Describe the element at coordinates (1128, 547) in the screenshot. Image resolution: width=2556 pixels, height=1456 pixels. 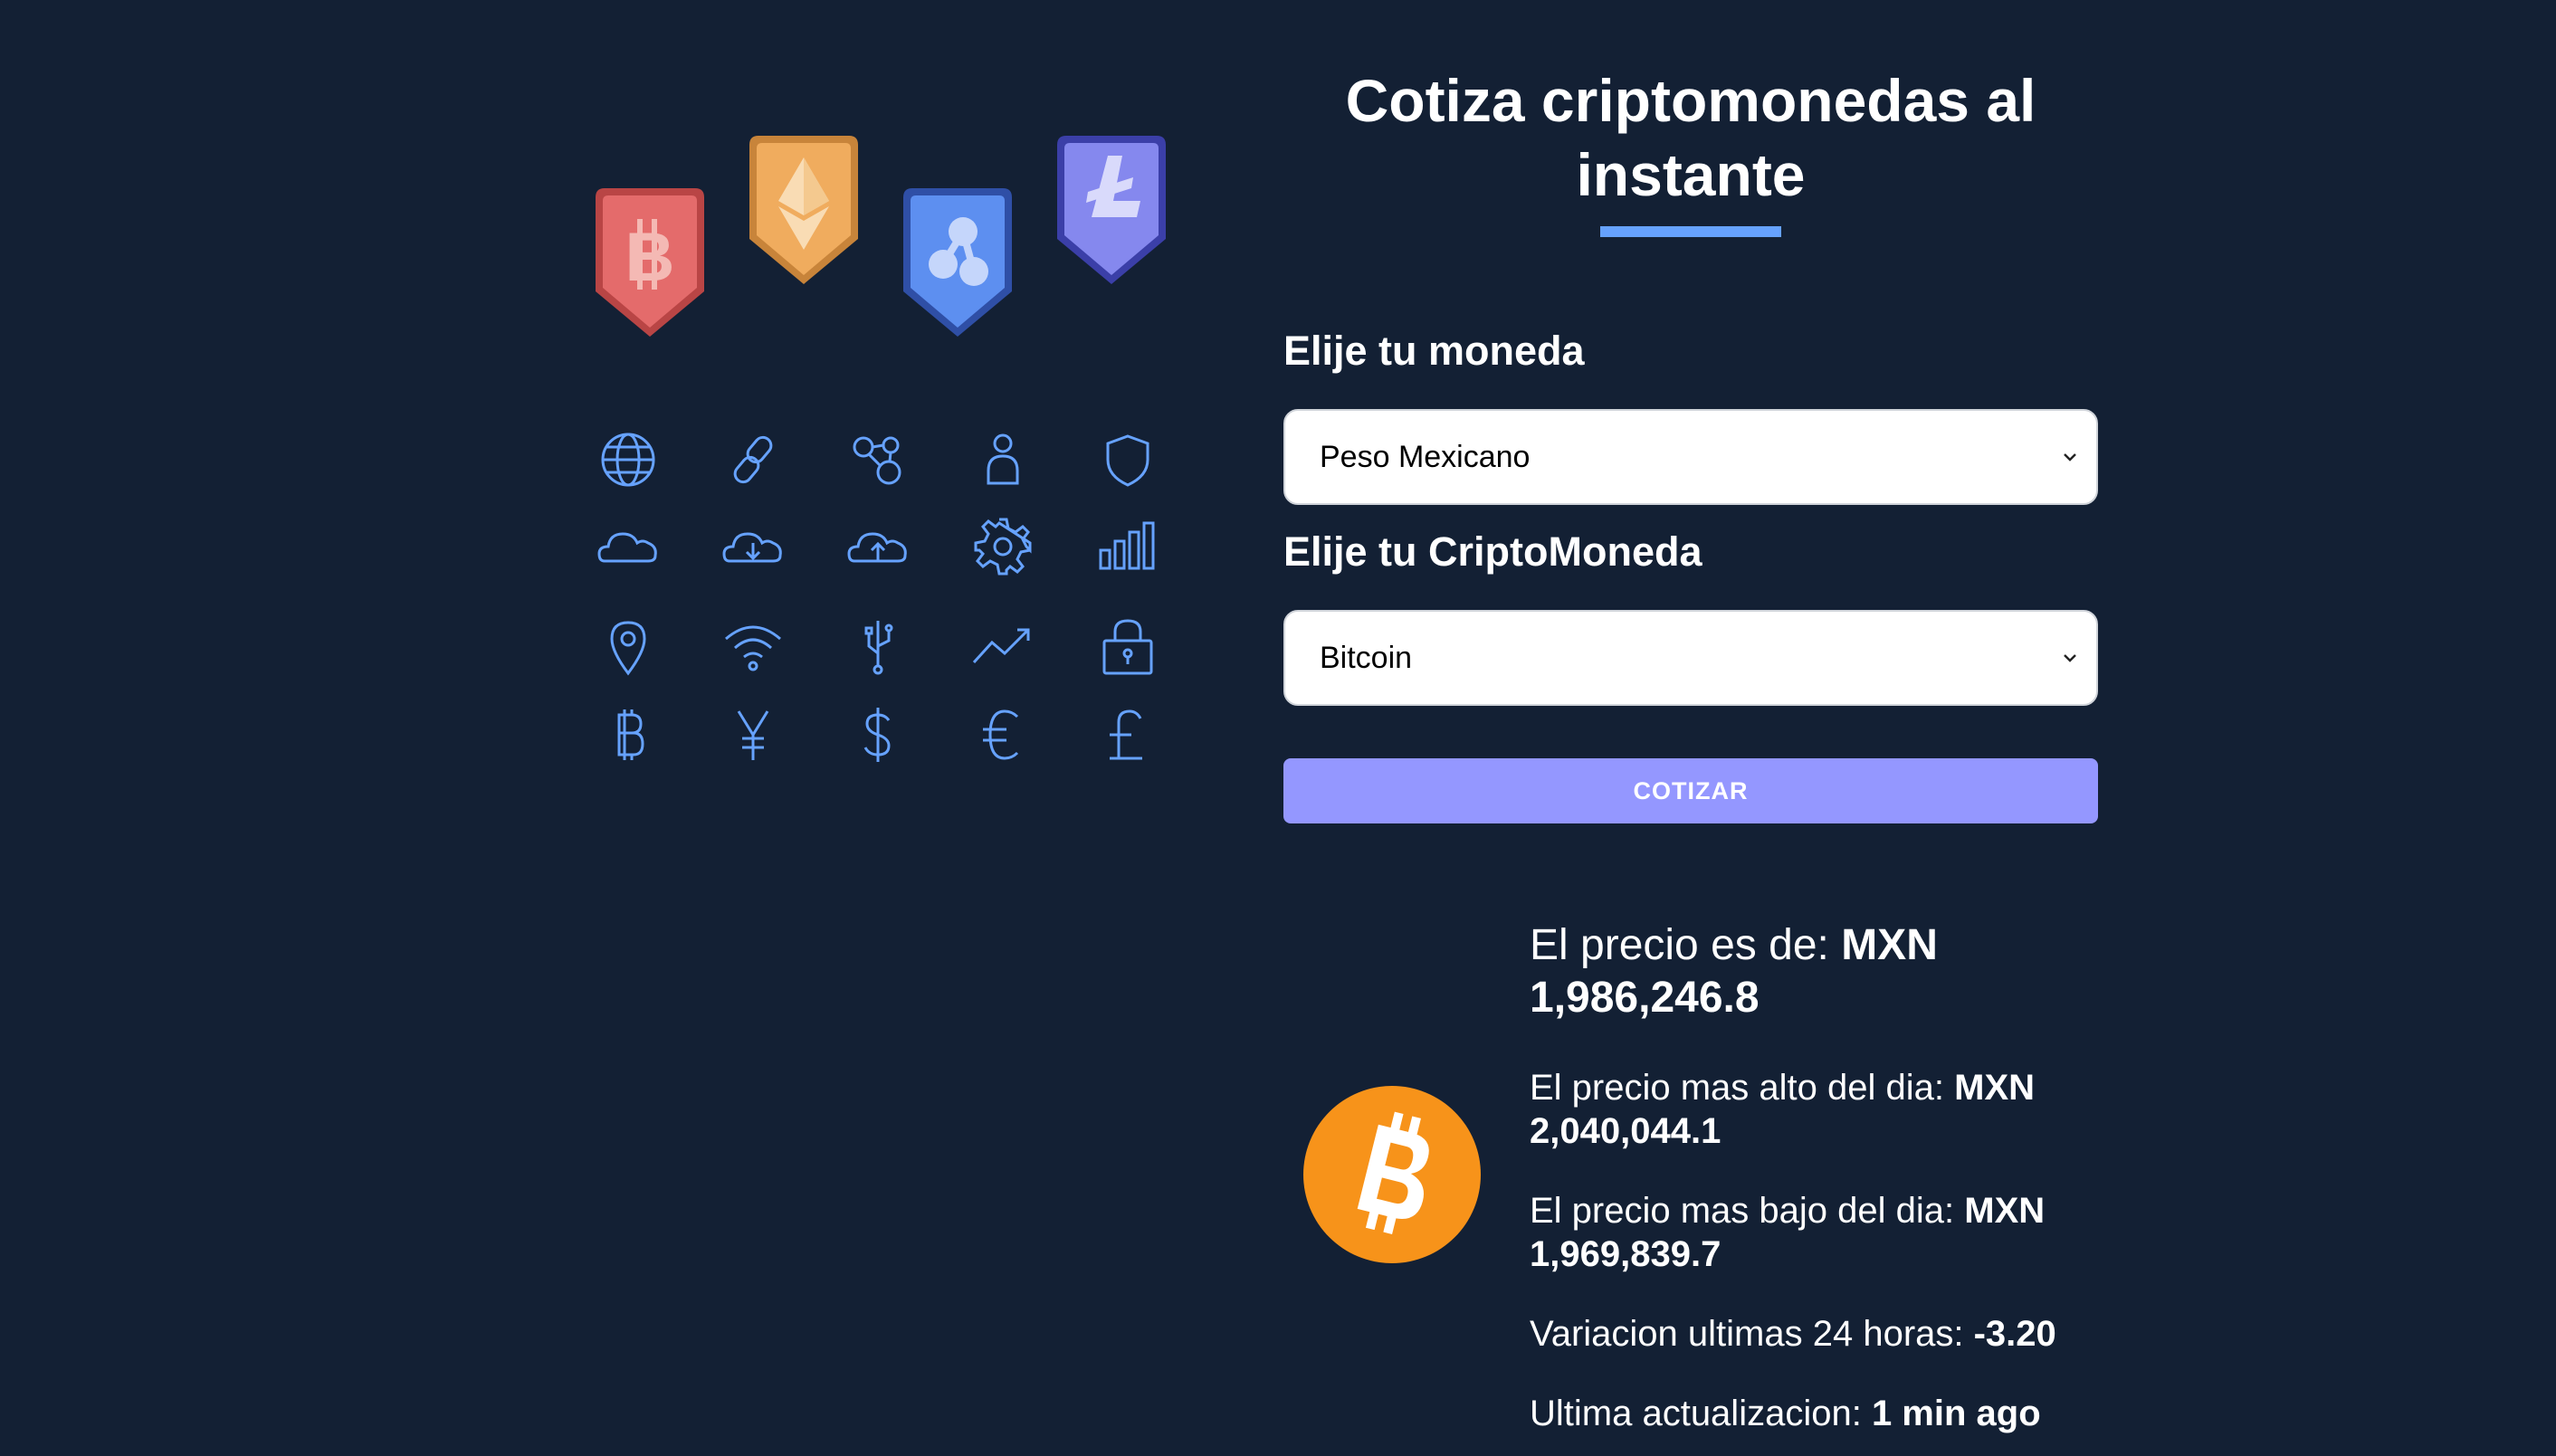
I see `bar-chart-icon` at that location.